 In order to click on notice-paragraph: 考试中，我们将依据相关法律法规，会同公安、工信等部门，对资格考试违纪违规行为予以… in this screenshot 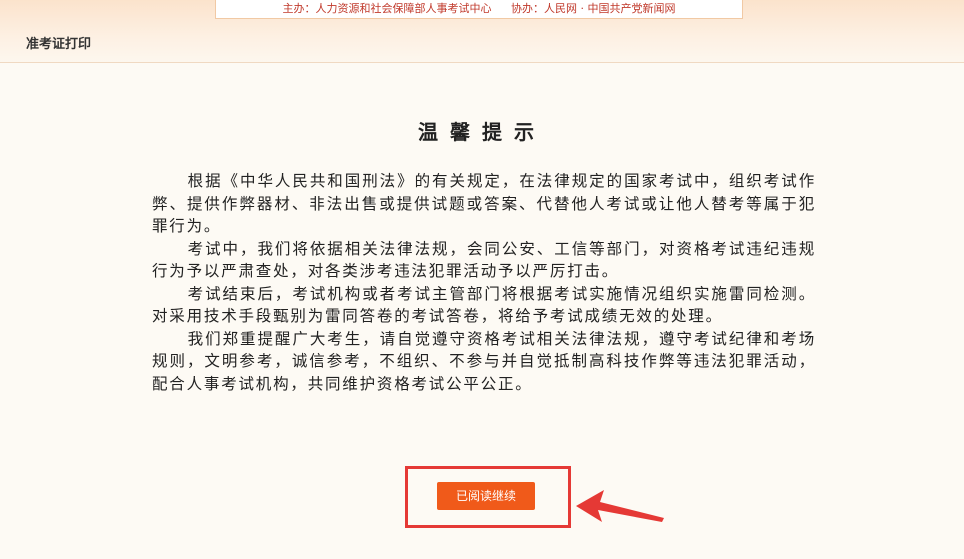, I will do `click(484, 260)`.